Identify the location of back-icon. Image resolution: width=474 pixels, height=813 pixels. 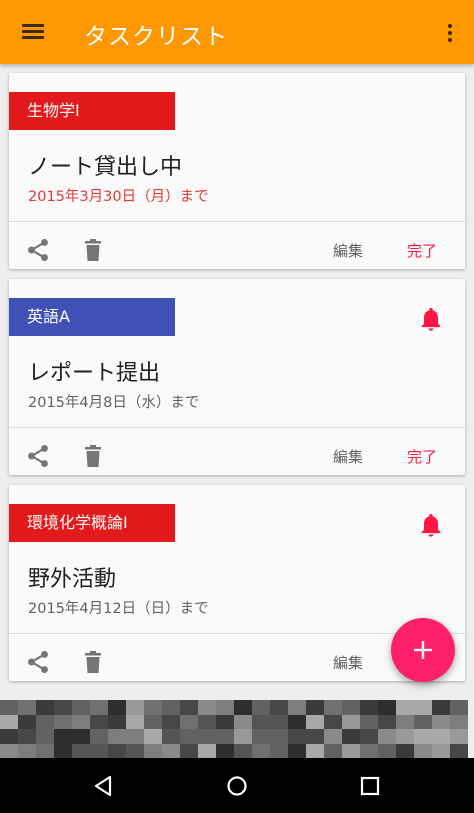
(104, 786).